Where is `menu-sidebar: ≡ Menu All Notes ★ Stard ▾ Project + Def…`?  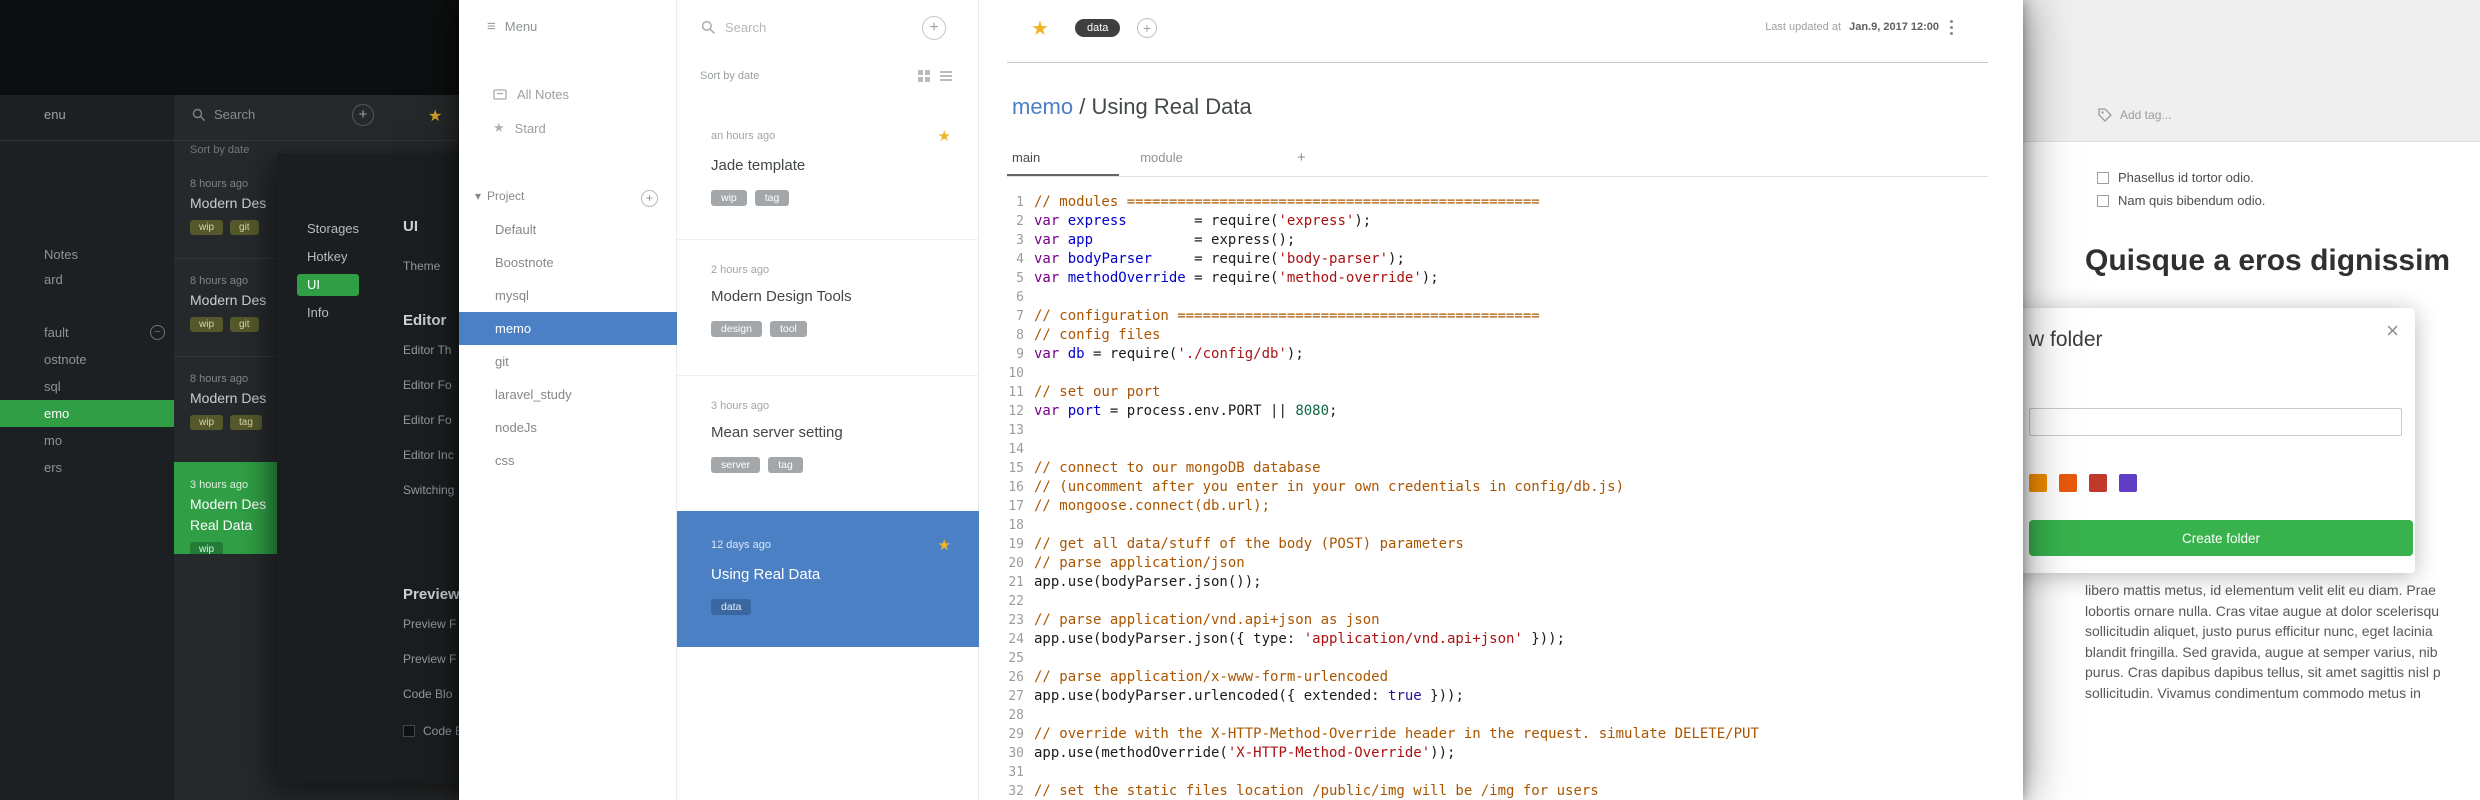
menu-sidebar: ≡ Menu All Notes ★ Stard ▾ Project + Def… is located at coordinates (568, 400).